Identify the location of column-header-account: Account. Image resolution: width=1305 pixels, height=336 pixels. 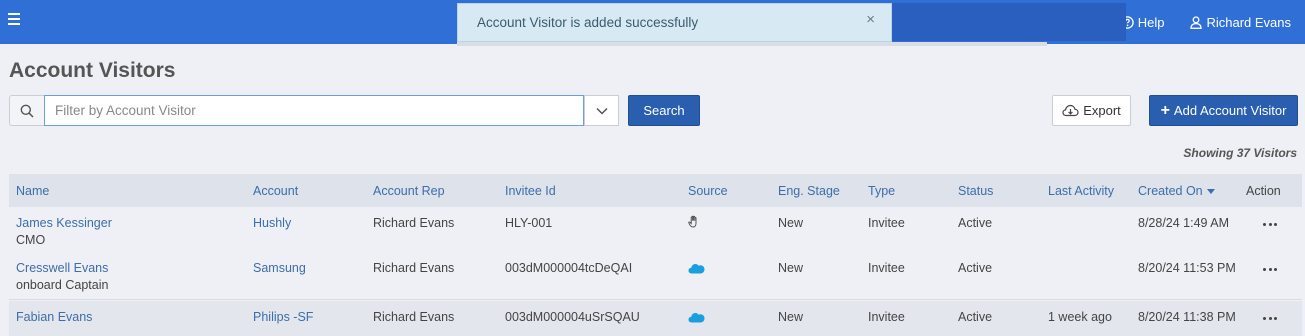
(275, 191).